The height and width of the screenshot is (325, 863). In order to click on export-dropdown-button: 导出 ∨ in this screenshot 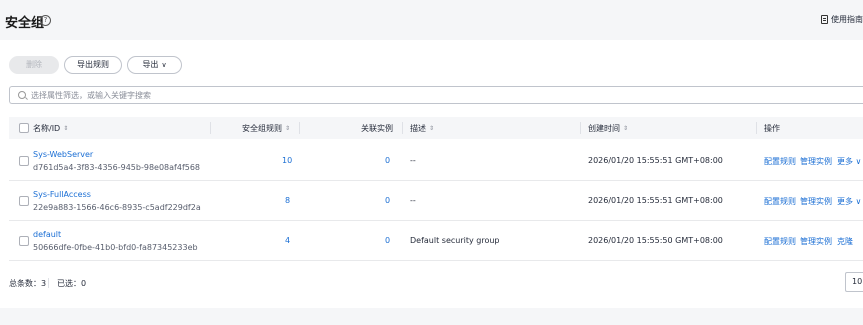, I will do `click(154, 65)`.